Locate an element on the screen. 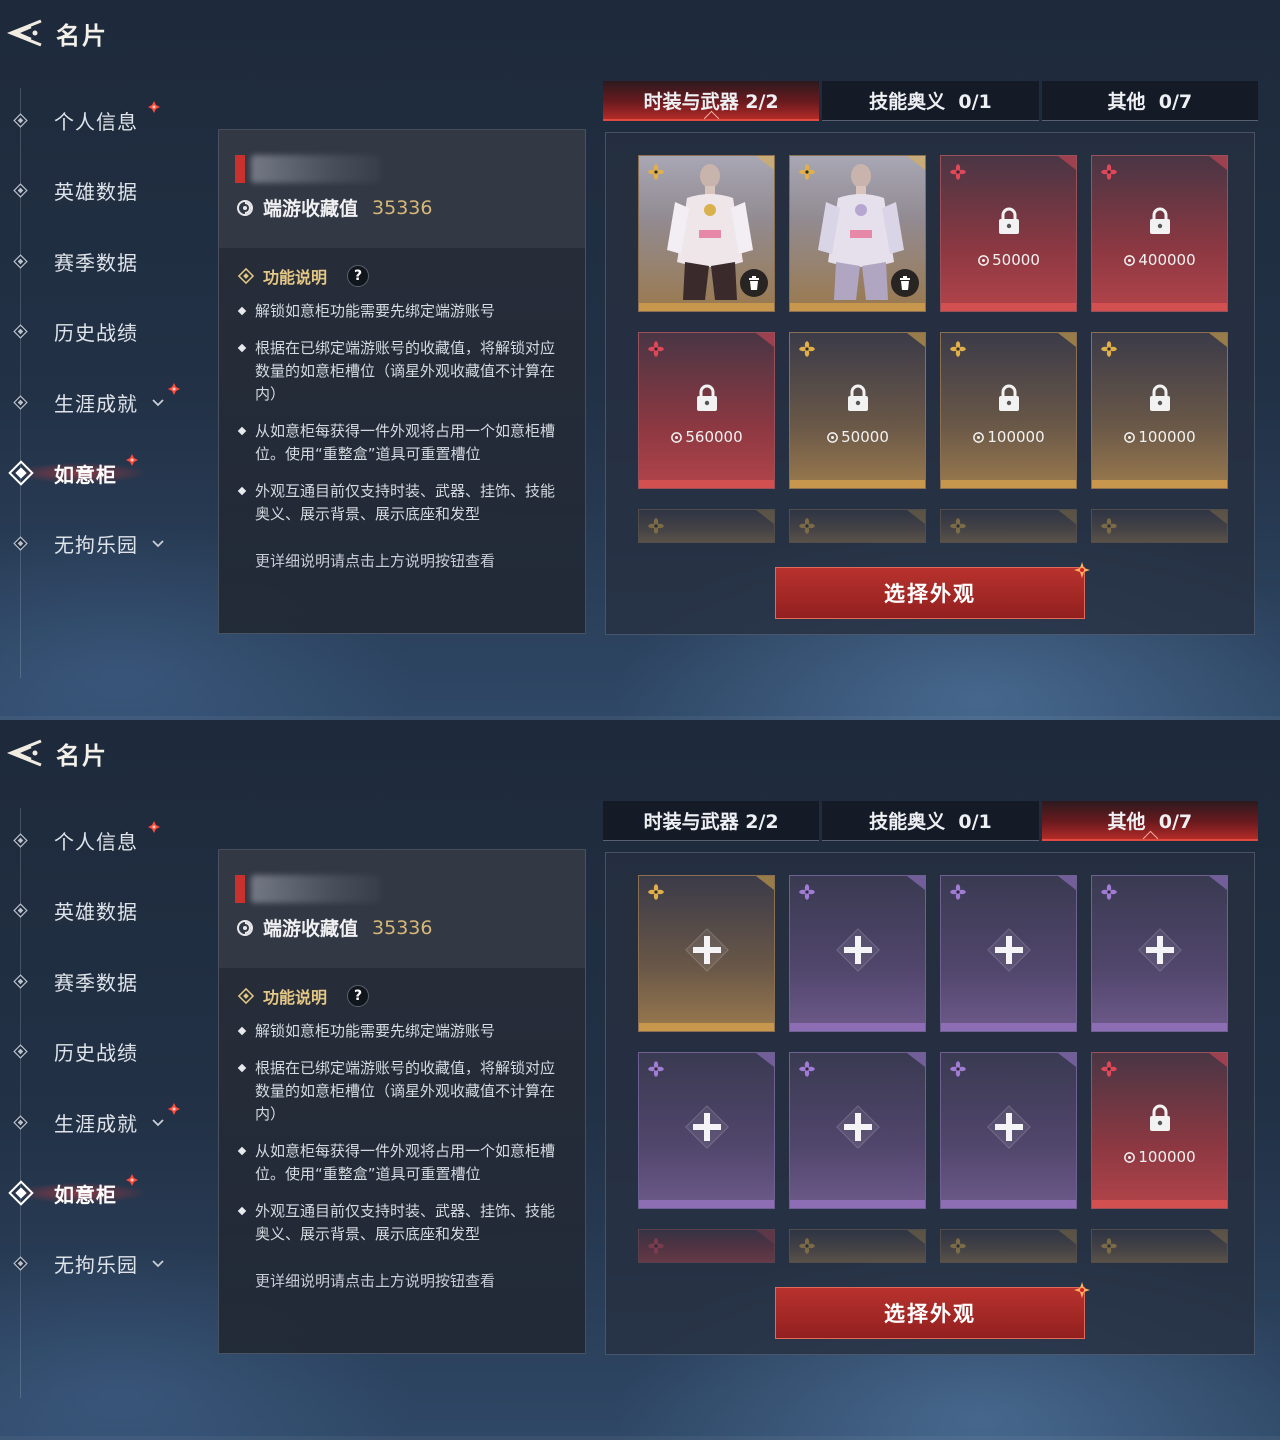 Image resolution: width=1280 pixels, height=1440 pixels. sidebar-item-label: 英雄数据 is located at coordinates (96, 911).